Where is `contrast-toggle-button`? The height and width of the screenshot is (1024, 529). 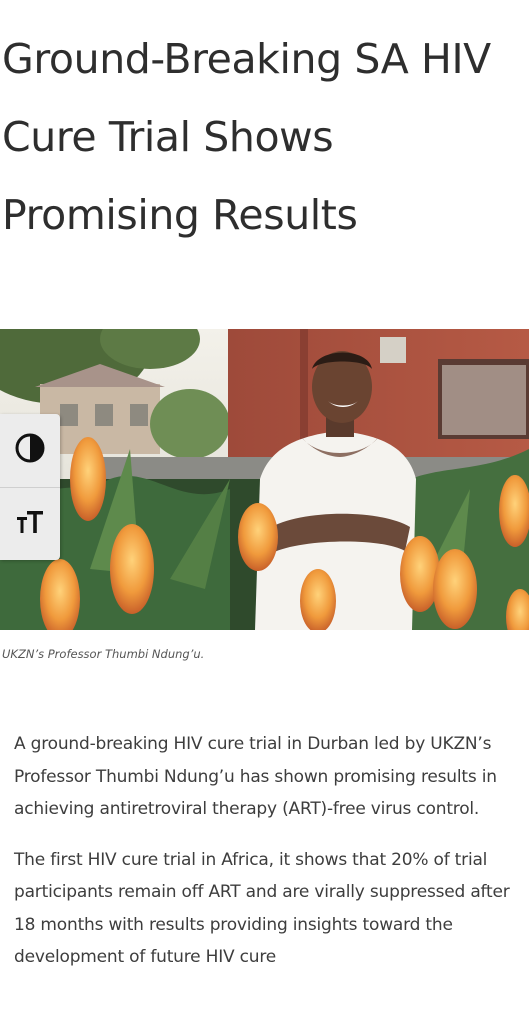
contrast-toggle-button is located at coordinates (30, 450).